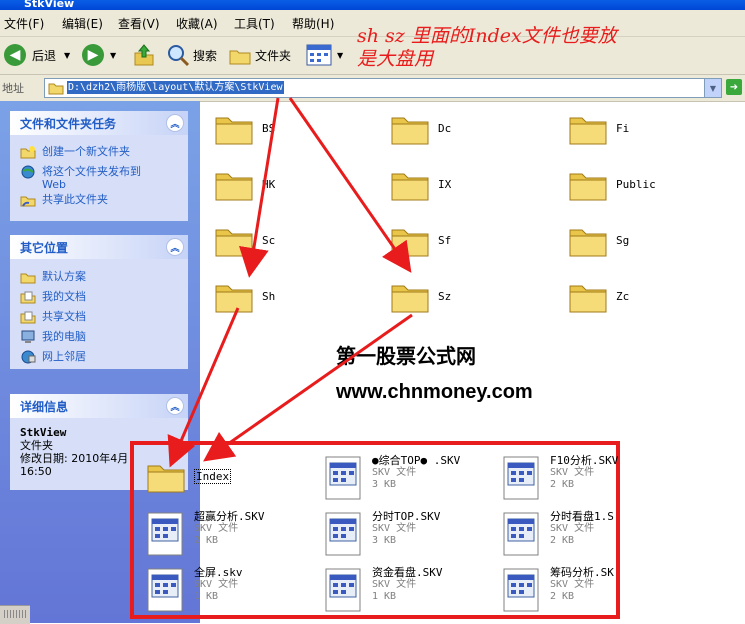  What do you see at coordinates (203, 387) in the screenshot?
I see `arrow-sh-to-index` at bounding box center [203, 387].